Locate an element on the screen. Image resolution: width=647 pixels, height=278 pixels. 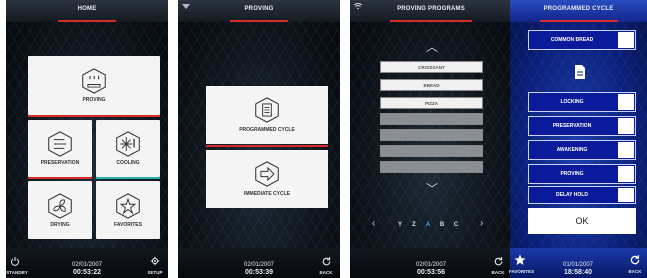
header-bar: HOME is located at coordinates (87, 11).